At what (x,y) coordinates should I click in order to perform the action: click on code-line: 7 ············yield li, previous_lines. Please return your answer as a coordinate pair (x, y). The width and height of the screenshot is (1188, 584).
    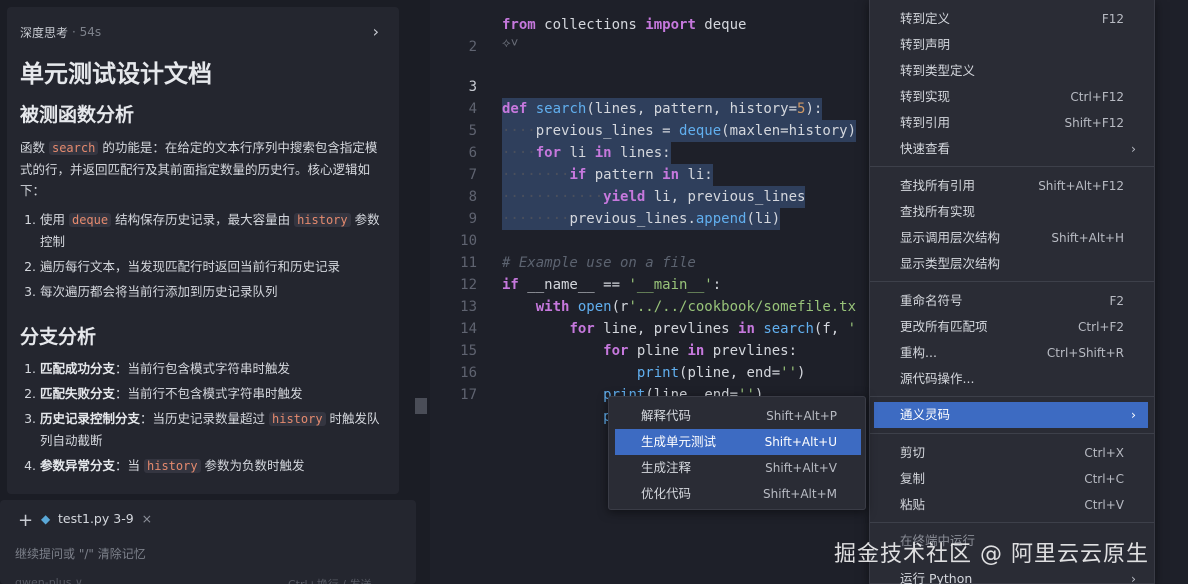
    Looking at the image, I should click on (618, 175).